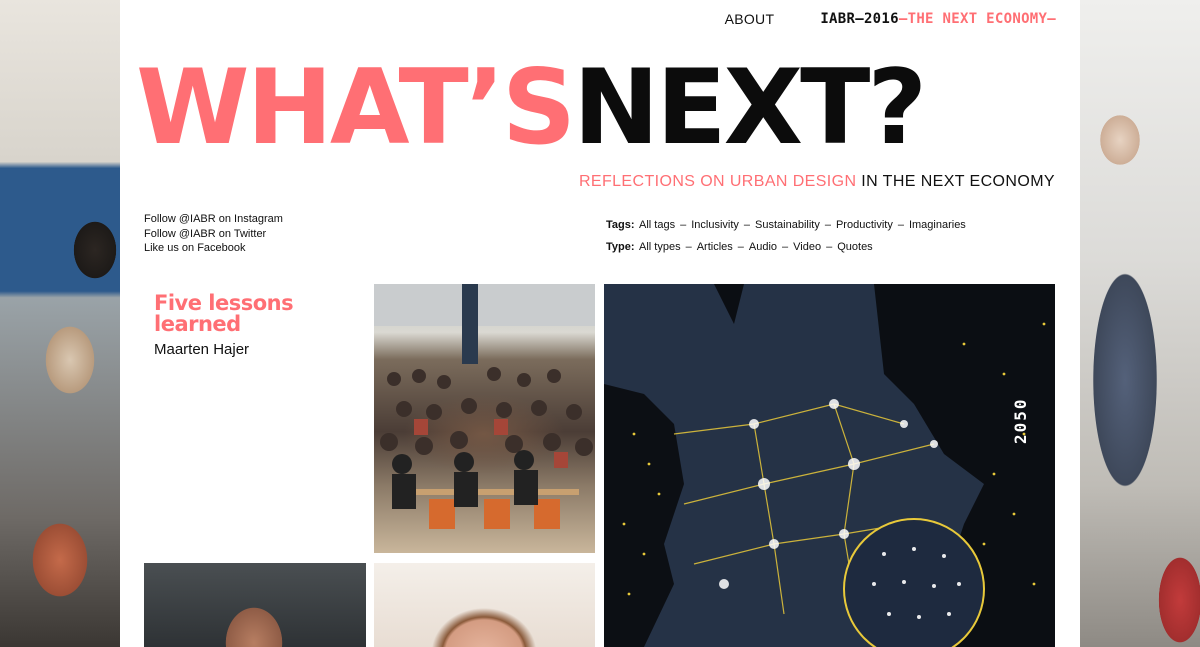 This screenshot has height=647, width=1200. Describe the element at coordinates (717, 181) in the screenshot. I see `tagline-pink: REFLECTIONS ON URBAN DESIGN` at that location.